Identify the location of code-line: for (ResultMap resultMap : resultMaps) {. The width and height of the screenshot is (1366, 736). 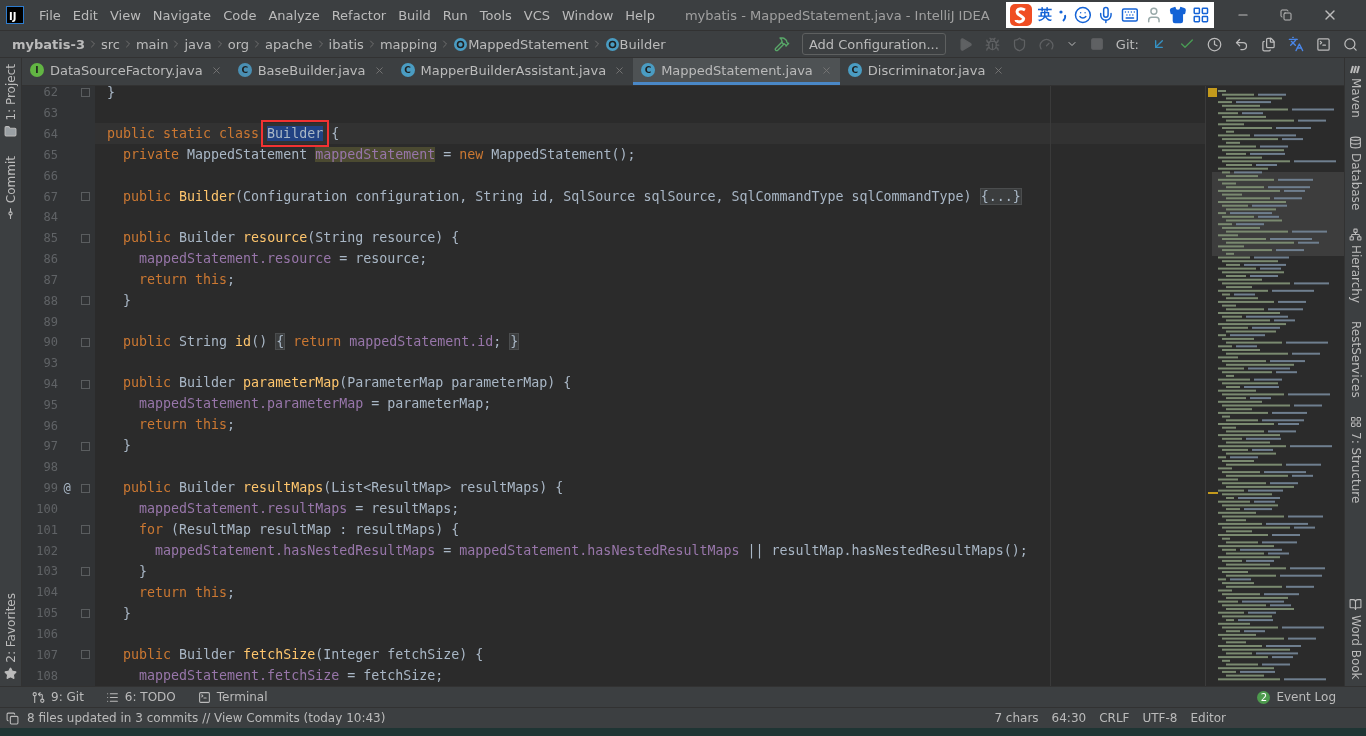
(299, 529).